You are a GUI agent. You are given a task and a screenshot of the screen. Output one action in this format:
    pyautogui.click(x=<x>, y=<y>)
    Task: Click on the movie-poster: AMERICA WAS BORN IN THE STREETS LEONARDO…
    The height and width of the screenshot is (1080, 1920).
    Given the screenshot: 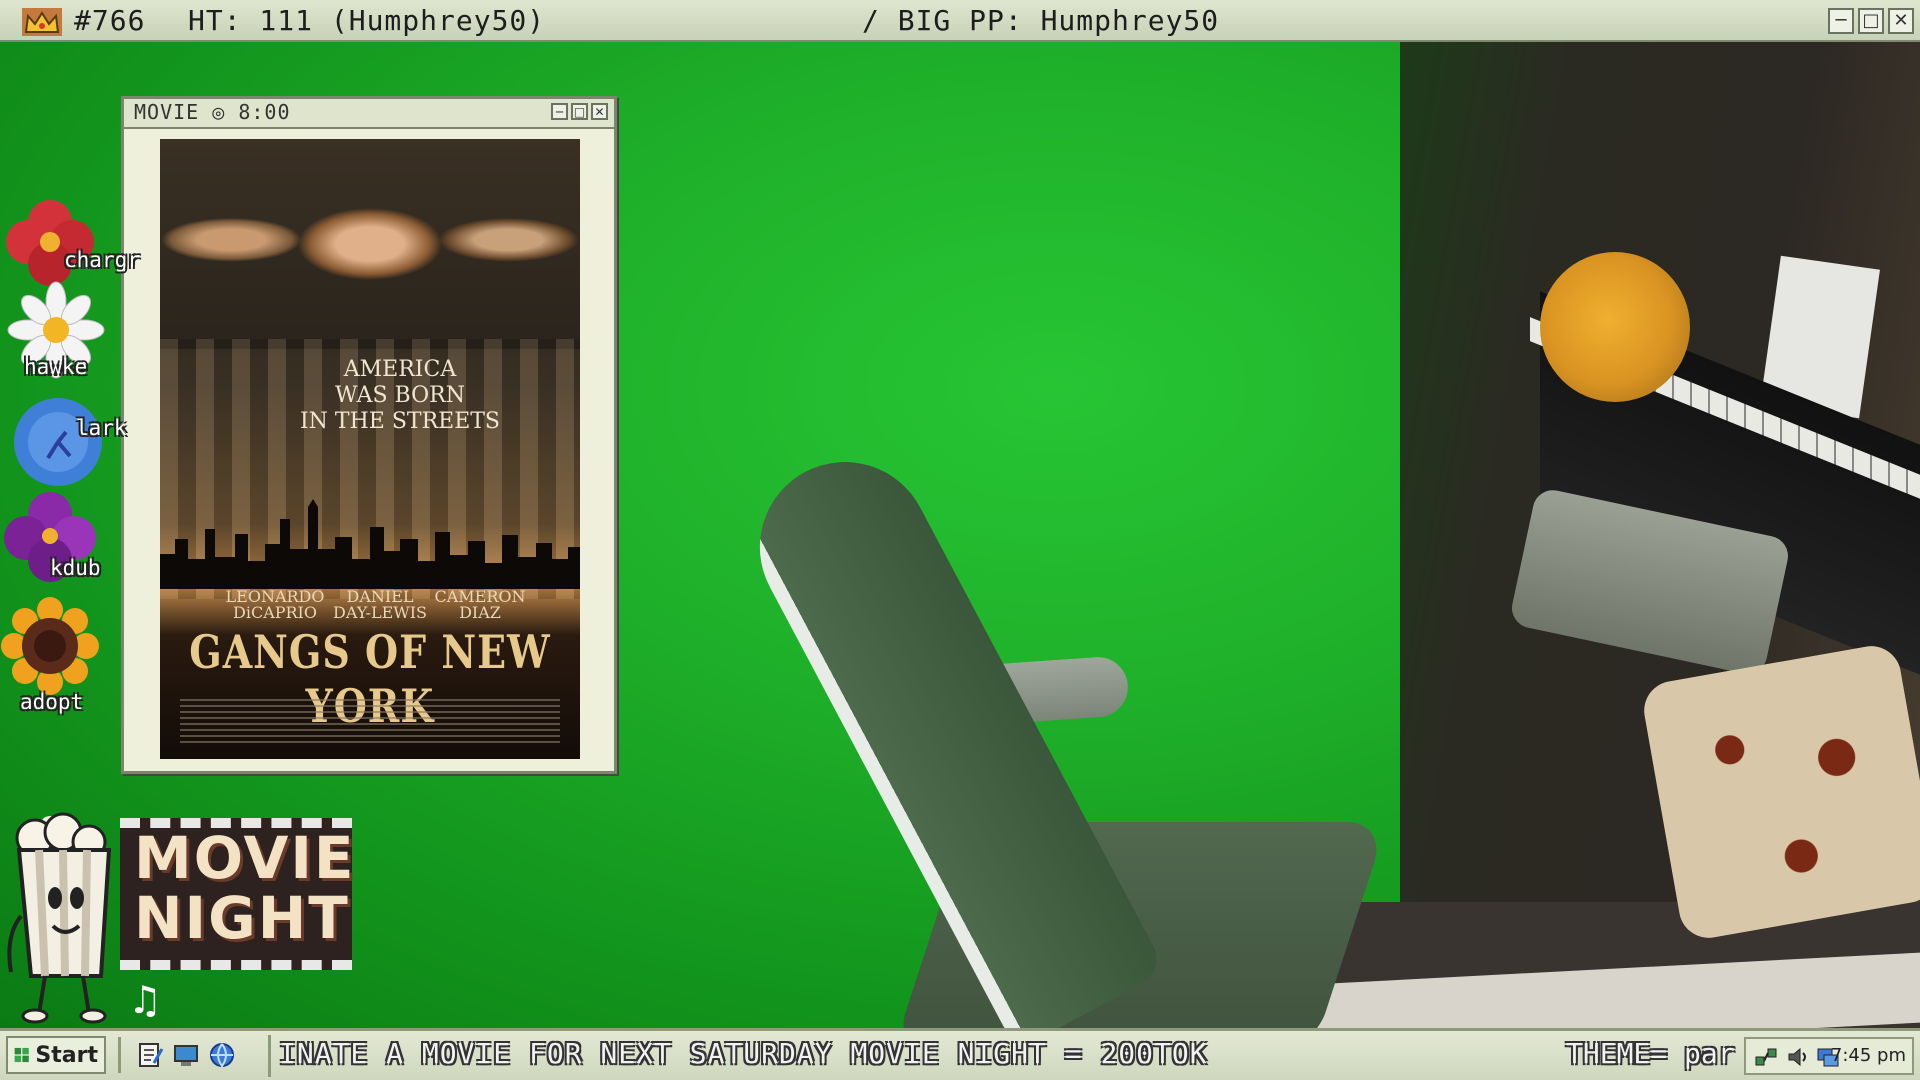 What is the action you would take?
    pyautogui.click(x=370, y=449)
    